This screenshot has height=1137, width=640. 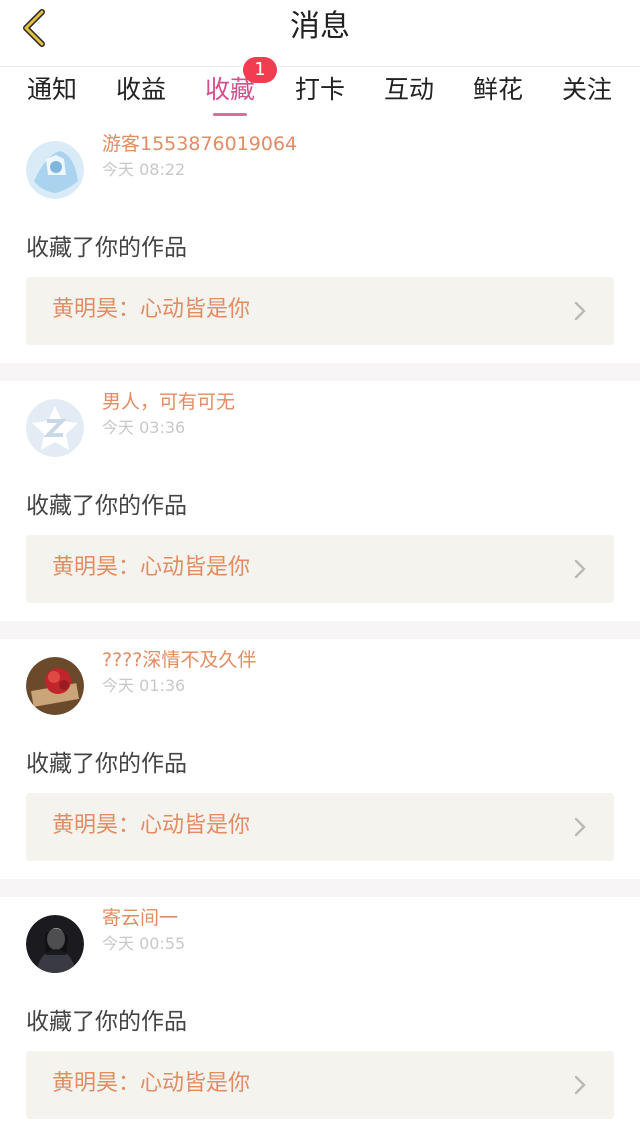 I want to click on tab-follow: 关注, so click(x=587, y=90).